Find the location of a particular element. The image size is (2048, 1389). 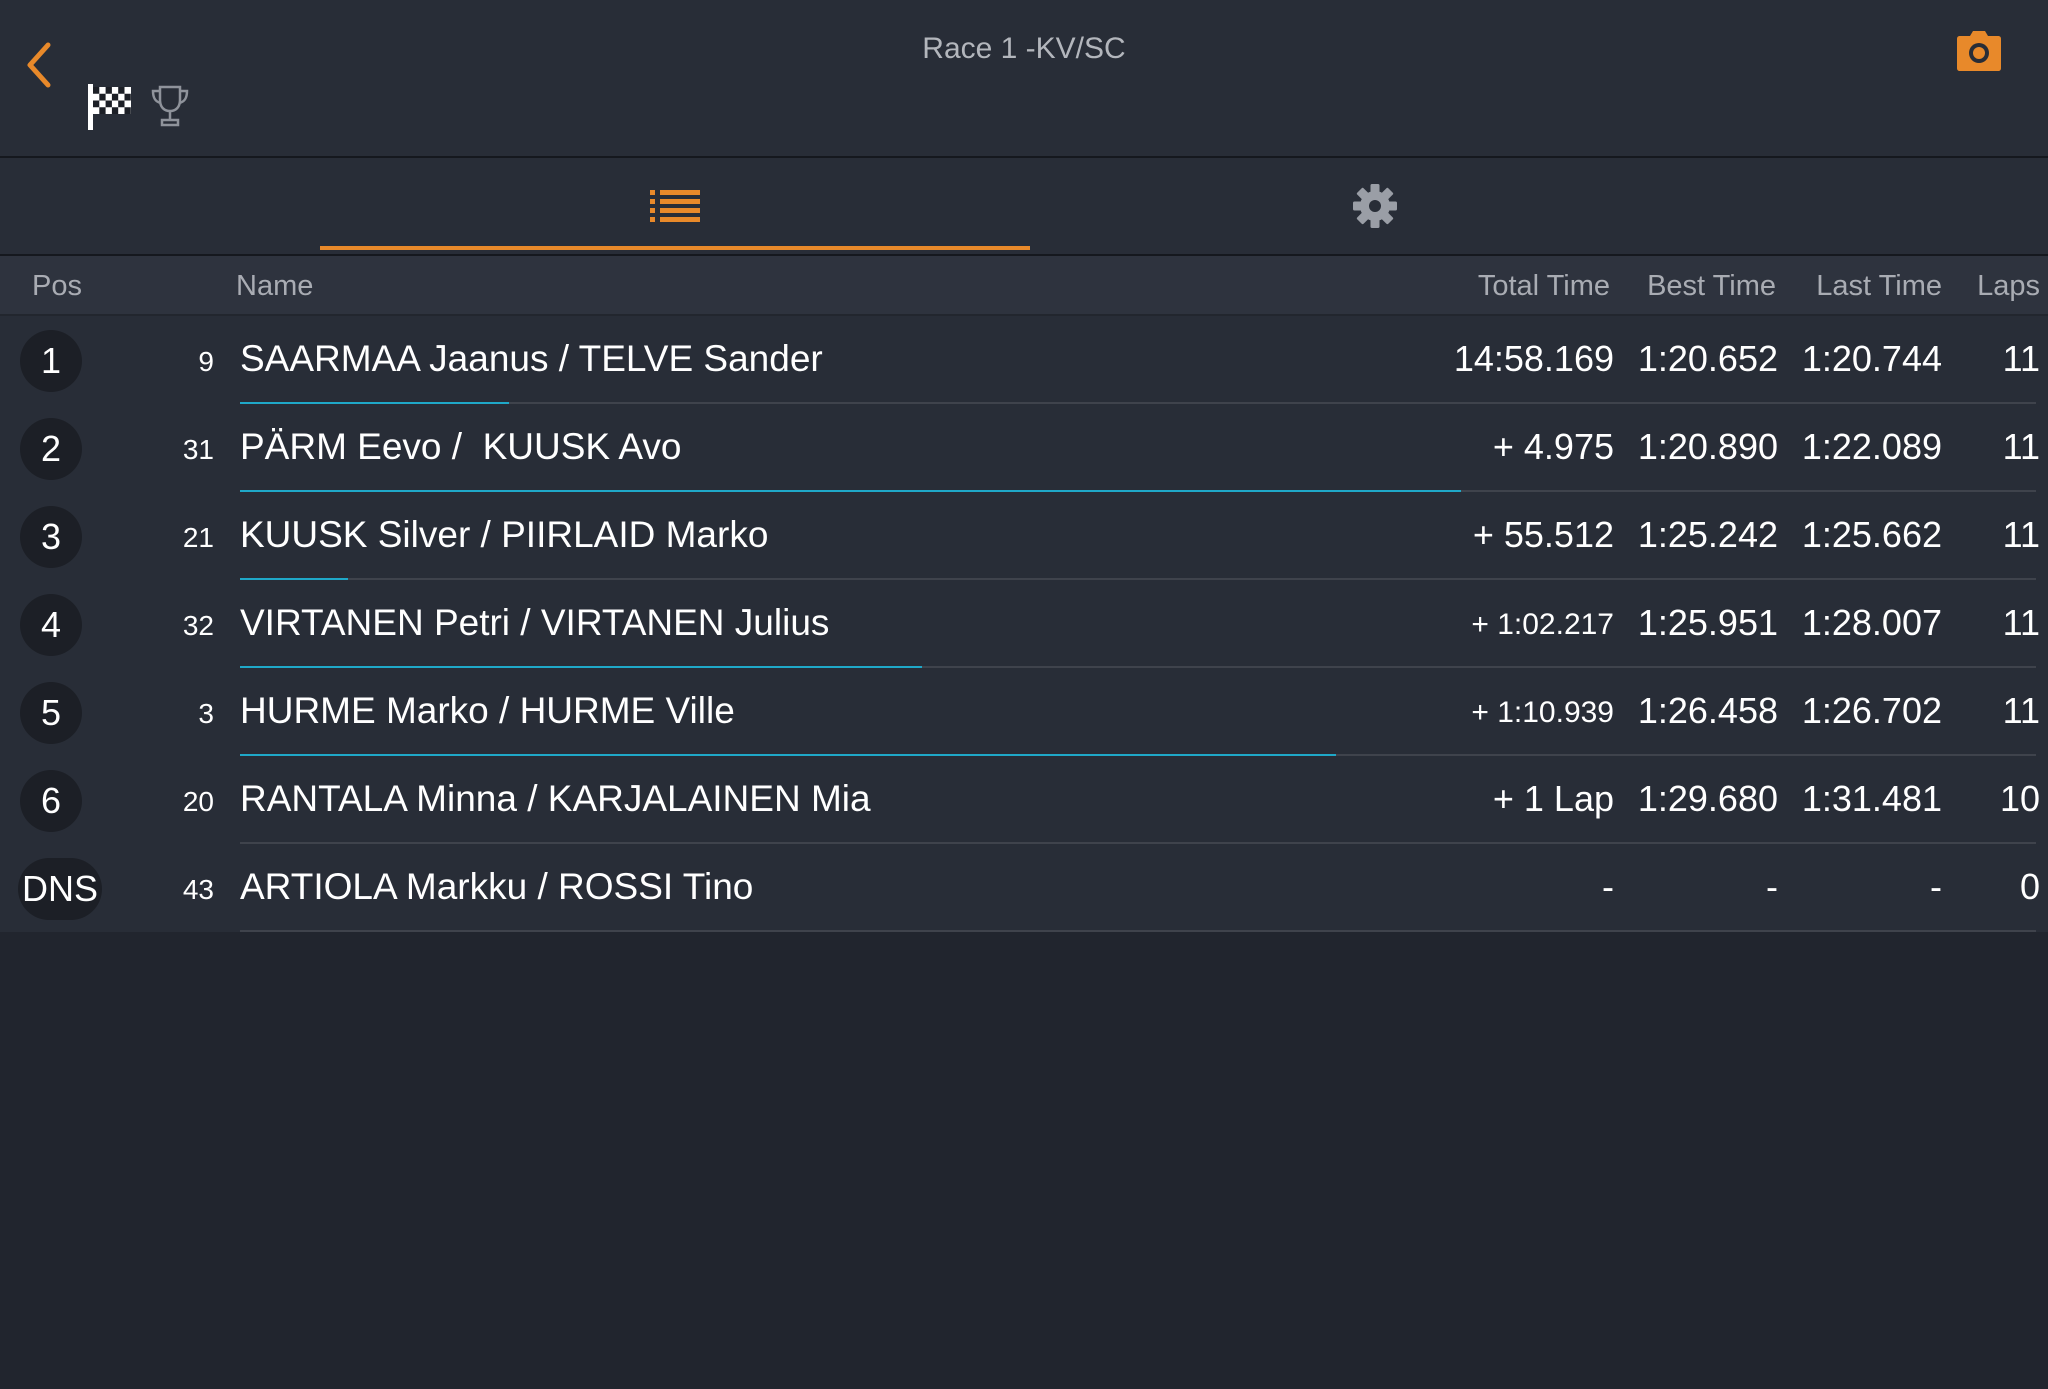

driver-names: SAARMAA Jaanus / TELVE Sander is located at coordinates (531, 358).